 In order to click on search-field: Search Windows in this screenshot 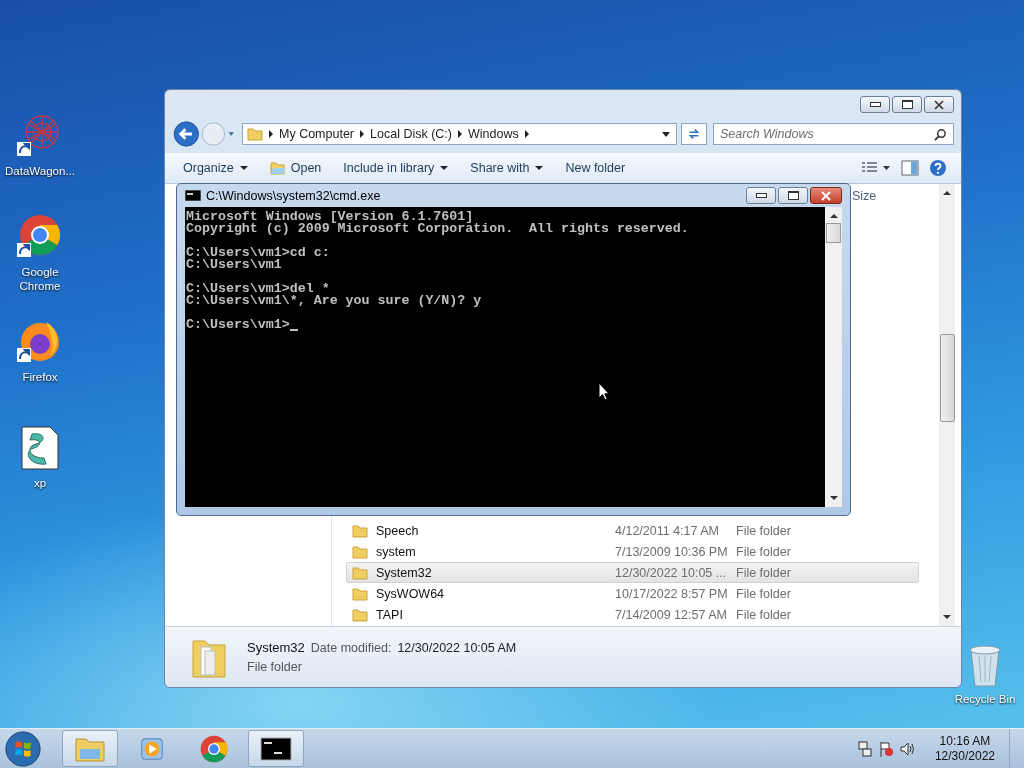, I will do `click(833, 134)`.